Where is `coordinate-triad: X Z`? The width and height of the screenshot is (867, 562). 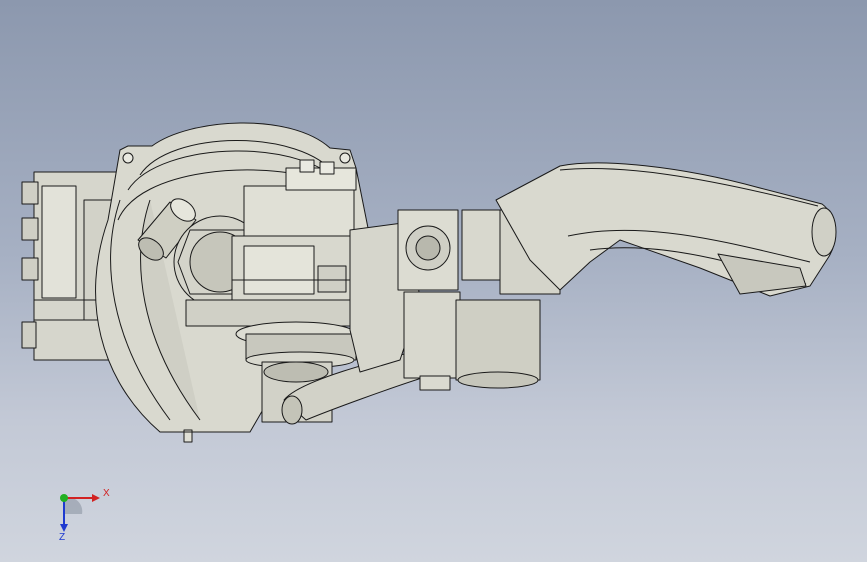
coordinate-triad: X Z is located at coordinates (81, 513).